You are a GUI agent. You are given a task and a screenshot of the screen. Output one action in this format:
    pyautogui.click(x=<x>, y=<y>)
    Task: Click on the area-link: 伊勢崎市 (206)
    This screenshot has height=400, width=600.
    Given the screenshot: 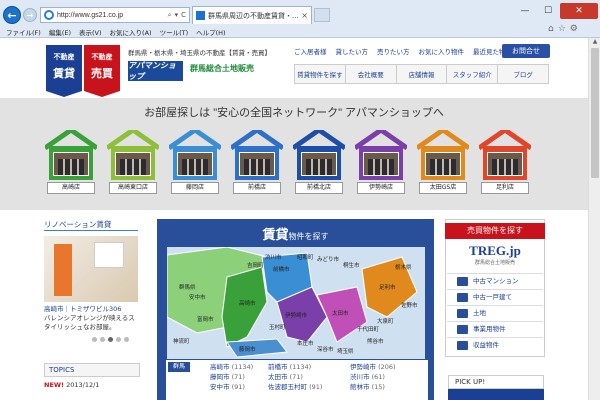 What is the action you would take?
    pyautogui.click(x=373, y=367)
    